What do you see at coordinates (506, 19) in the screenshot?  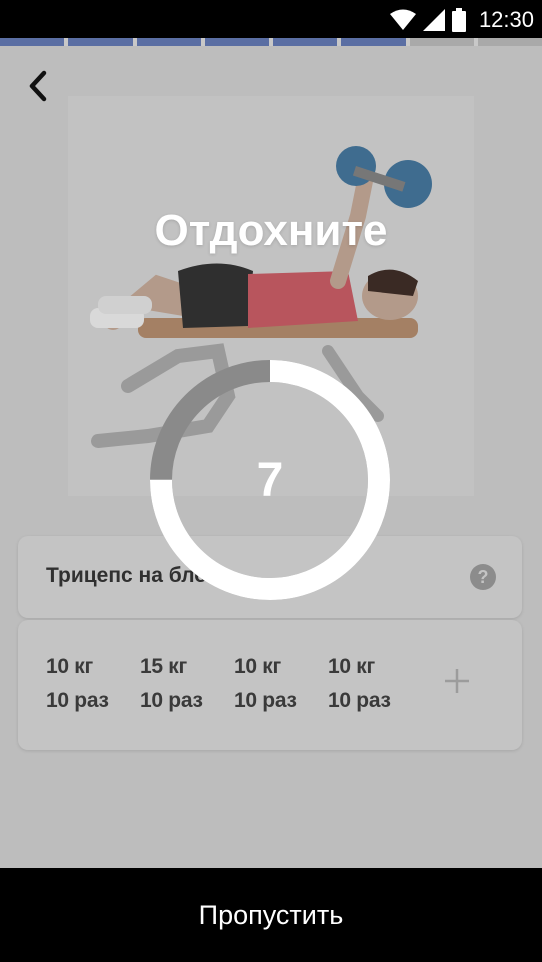 I see `status-time: 12:30` at bounding box center [506, 19].